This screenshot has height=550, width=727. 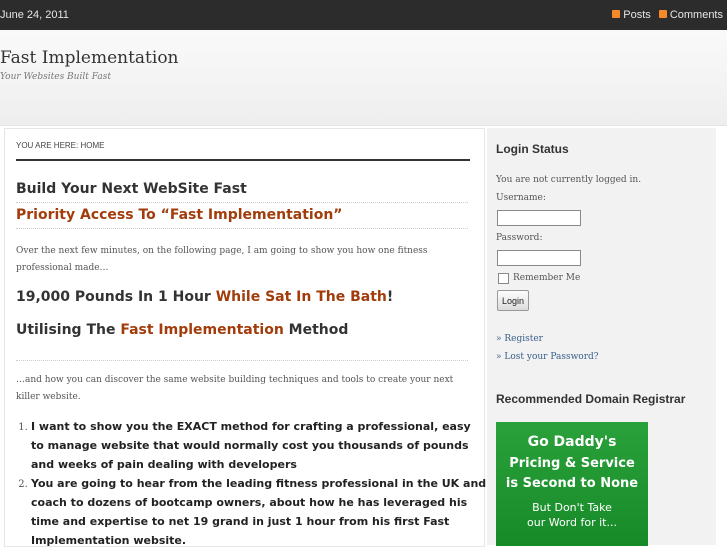 I want to click on register-item: » Register, so click(x=519, y=339).